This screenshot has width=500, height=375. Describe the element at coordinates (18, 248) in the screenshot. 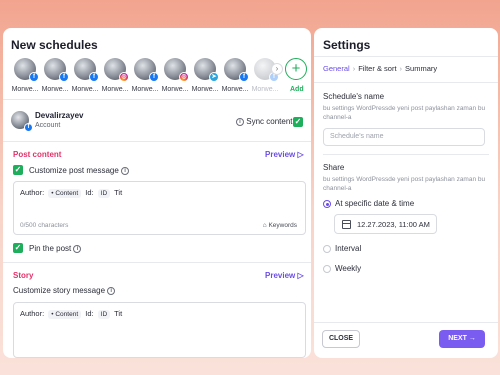

I see `pin-post-checkbox: ✓` at that location.